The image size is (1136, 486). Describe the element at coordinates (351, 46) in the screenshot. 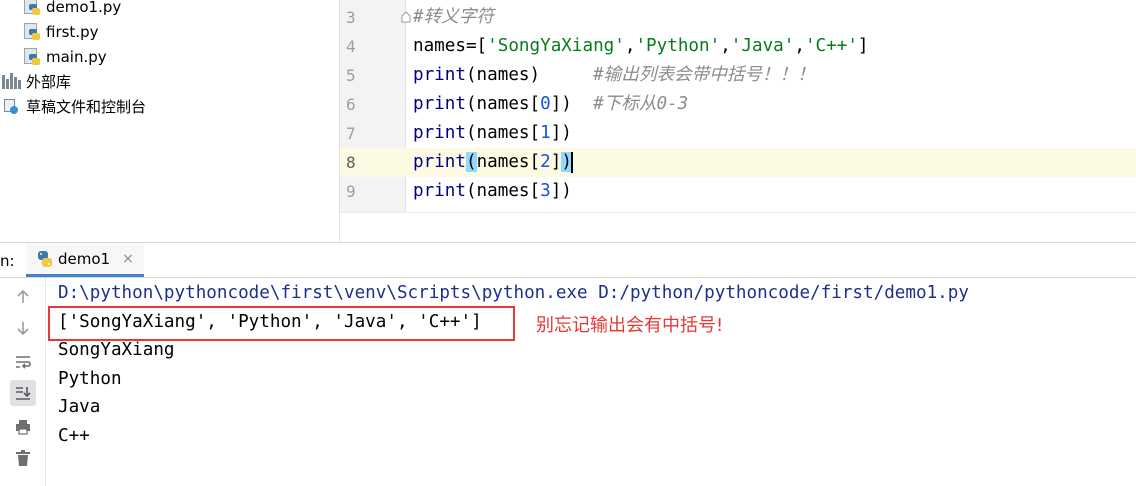

I see `line-number: 4` at that location.